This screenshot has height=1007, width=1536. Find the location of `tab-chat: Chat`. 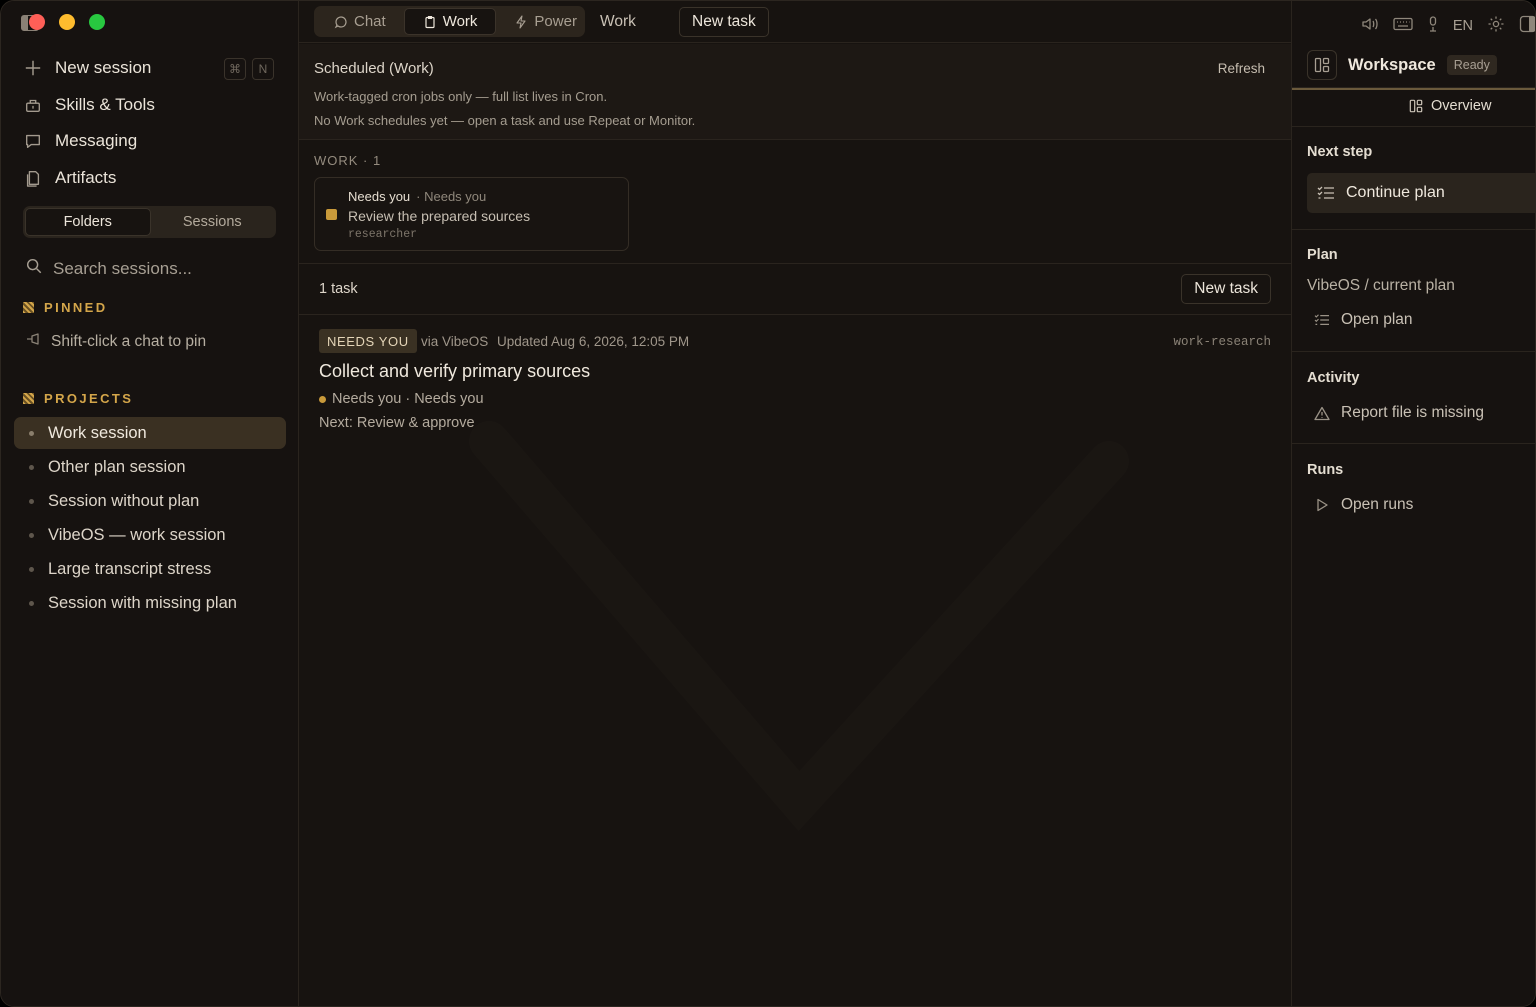

tab-chat: Chat is located at coordinates (360, 21).